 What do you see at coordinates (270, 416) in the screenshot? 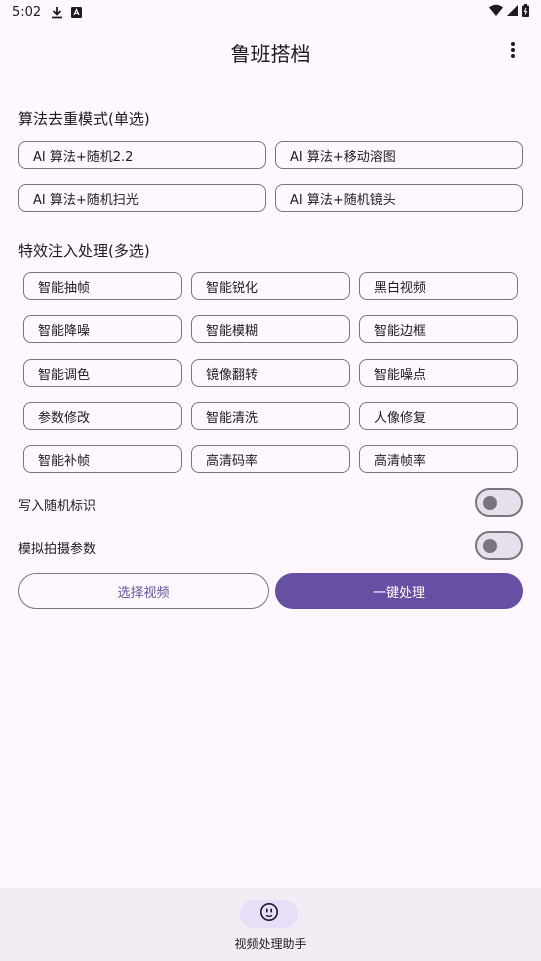
I see `effect-chip-clean: 智能清洗` at bounding box center [270, 416].